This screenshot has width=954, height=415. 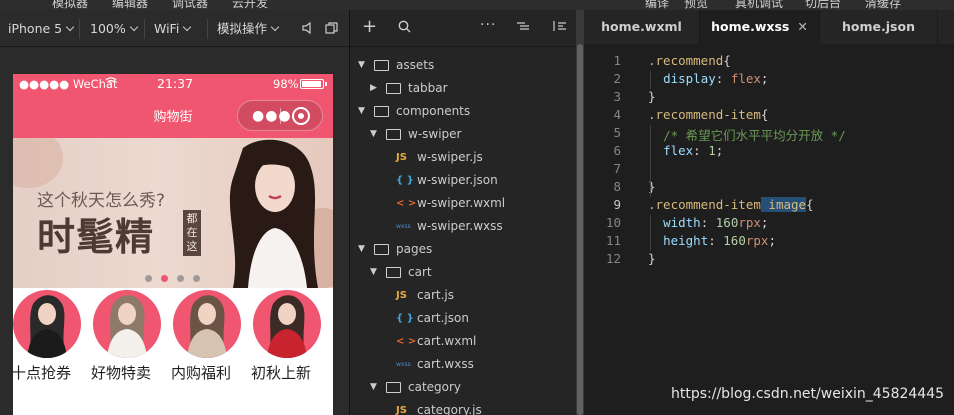 What do you see at coordinates (248, 28) in the screenshot?
I see `operation-select: 模拟操作` at bounding box center [248, 28].